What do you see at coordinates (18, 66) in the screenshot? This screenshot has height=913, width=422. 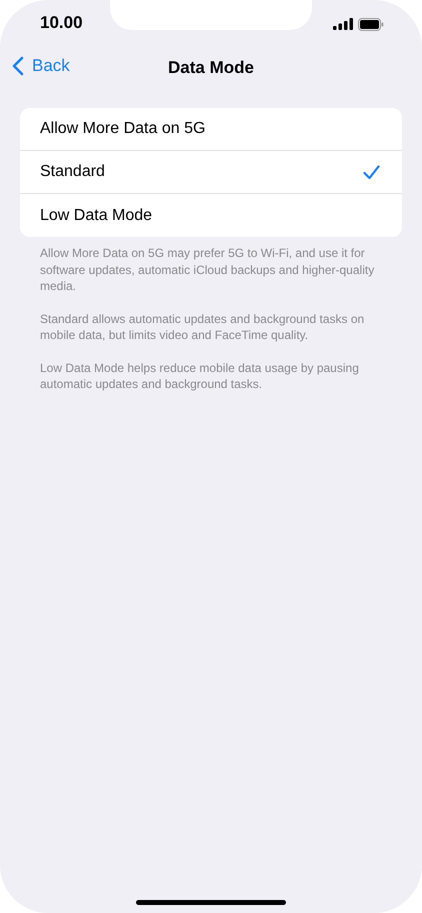 I see `chevron-left-icon` at bounding box center [18, 66].